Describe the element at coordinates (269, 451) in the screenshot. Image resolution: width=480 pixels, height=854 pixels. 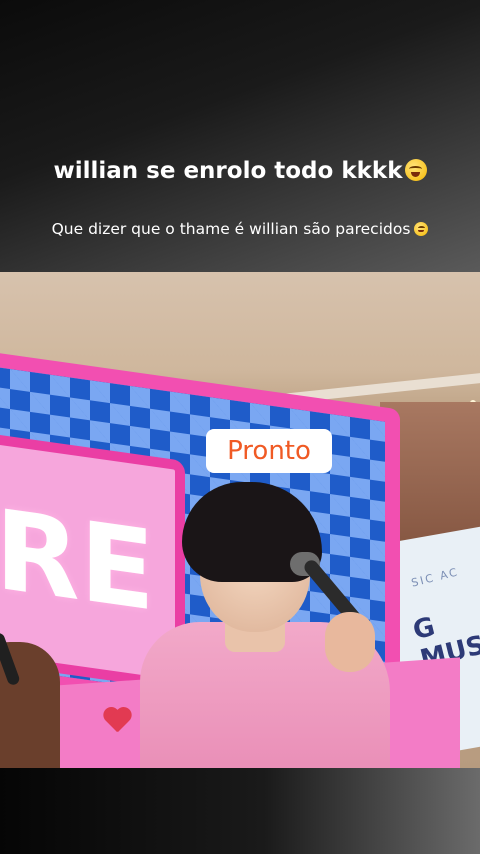
I see `subtitle-caption-badge: Pronto` at that location.